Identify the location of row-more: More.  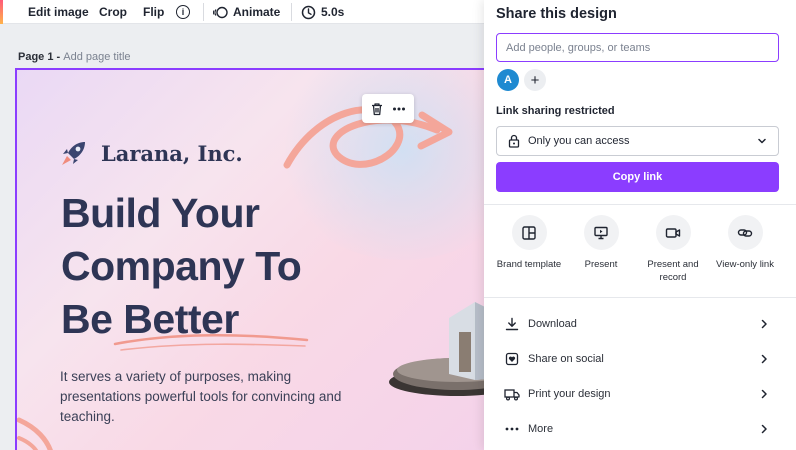
(637, 429).